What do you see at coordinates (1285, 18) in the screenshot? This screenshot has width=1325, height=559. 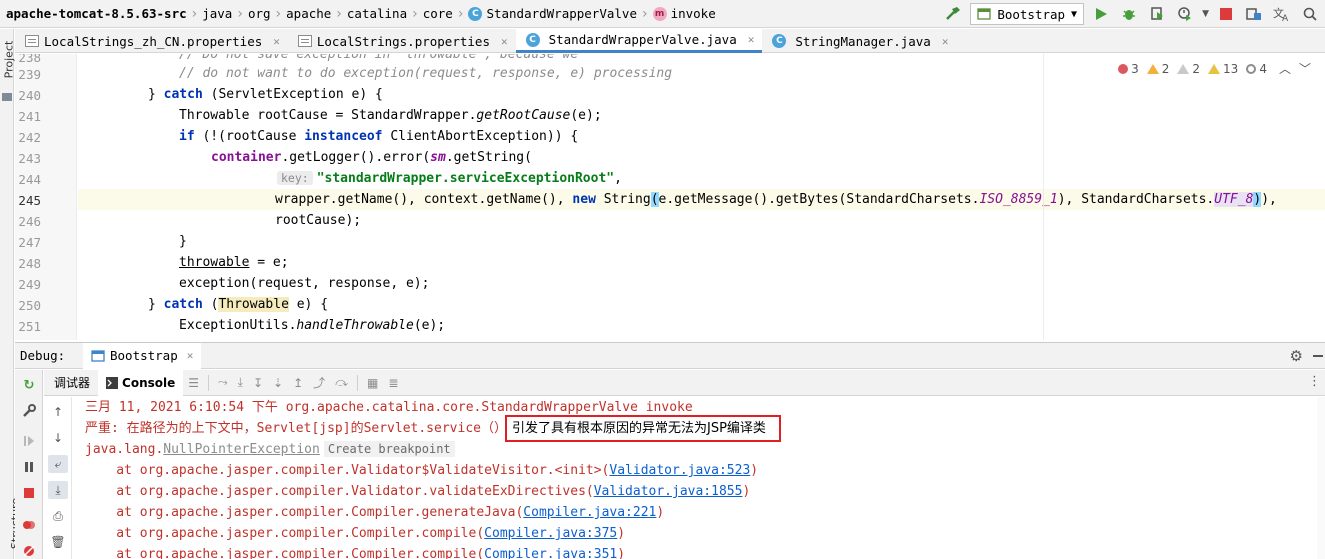 I see `svg-text: A` at bounding box center [1285, 18].